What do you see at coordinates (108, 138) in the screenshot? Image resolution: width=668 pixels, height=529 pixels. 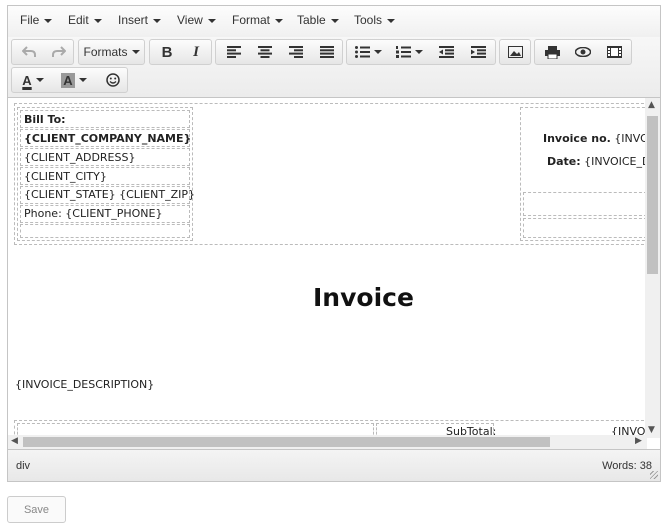 I see `client-company: {CLIENT_COMPANY_NAME}` at bounding box center [108, 138].